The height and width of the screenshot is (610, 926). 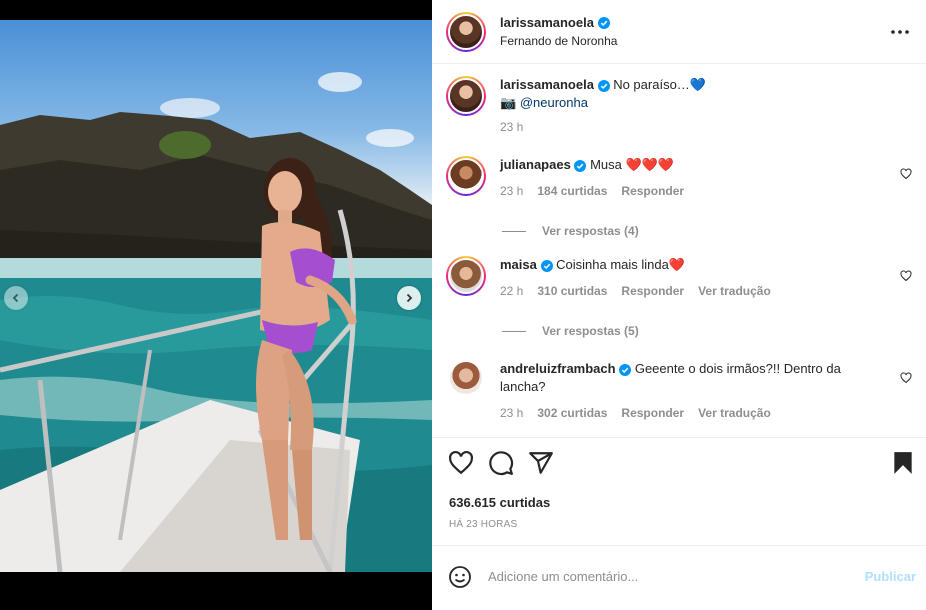 I want to click on post-location: Fernando de Noronha, so click(x=694, y=41).